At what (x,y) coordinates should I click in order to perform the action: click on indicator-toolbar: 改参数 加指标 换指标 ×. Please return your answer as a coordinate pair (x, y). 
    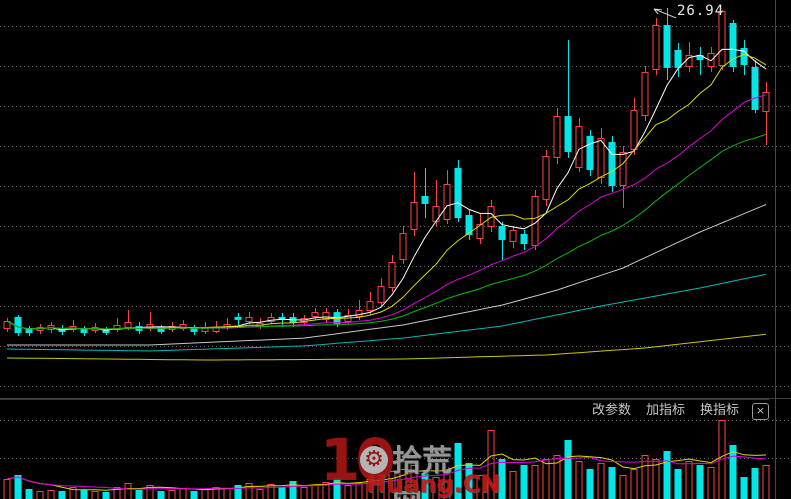
    Looking at the image, I should click on (384, 410).